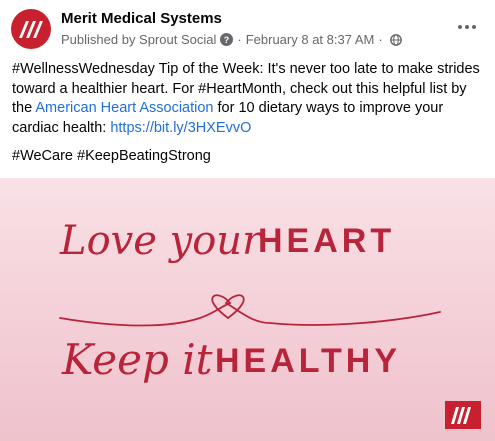 This screenshot has height=441, width=495. Describe the element at coordinates (124, 108) in the screenshot. I see `aha-link: American Heart Association` at that location.